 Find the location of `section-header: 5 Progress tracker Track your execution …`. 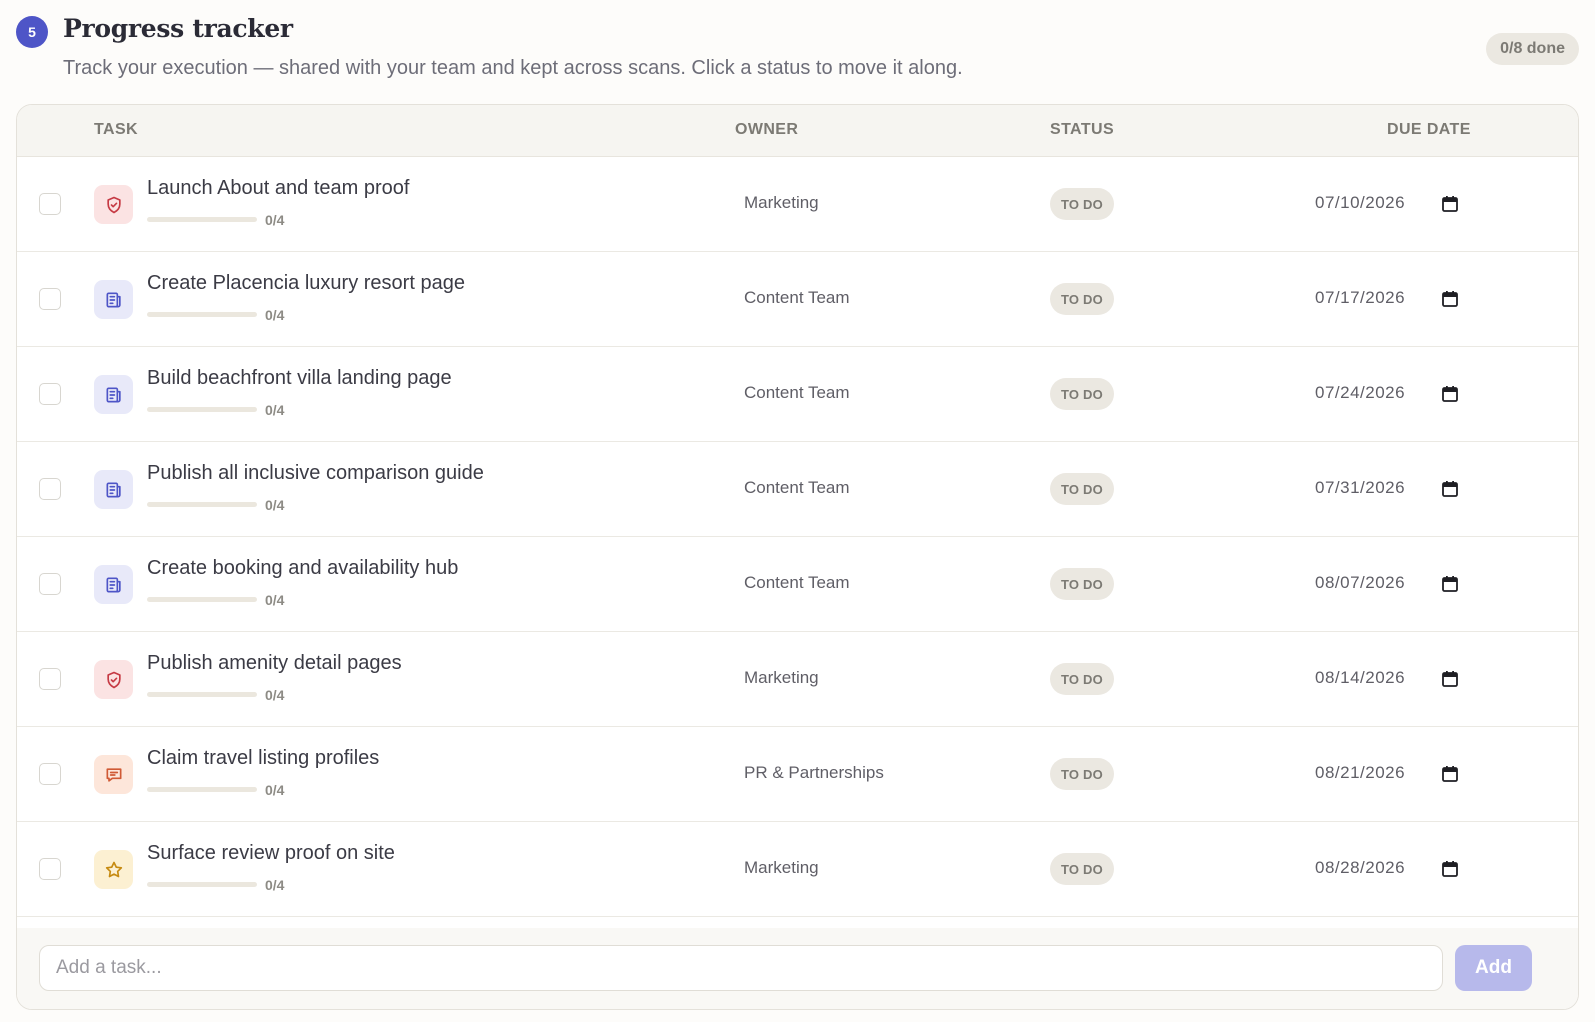

section-header: 5 Progress tracker Track your execution … is located at coordinates (797, 54).